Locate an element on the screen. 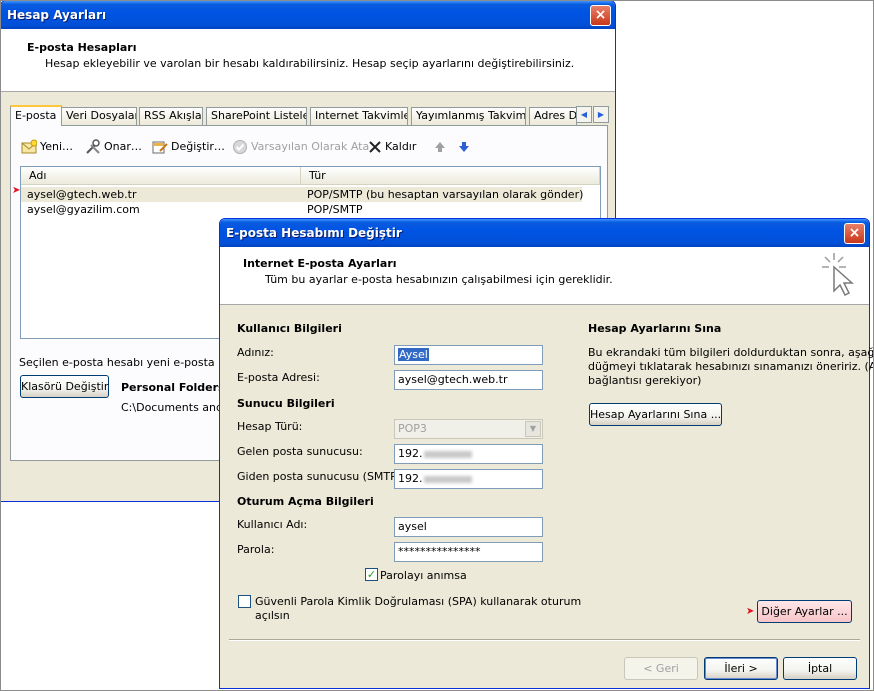  account-type-value: POP3 is located at coordinates (412, 428).